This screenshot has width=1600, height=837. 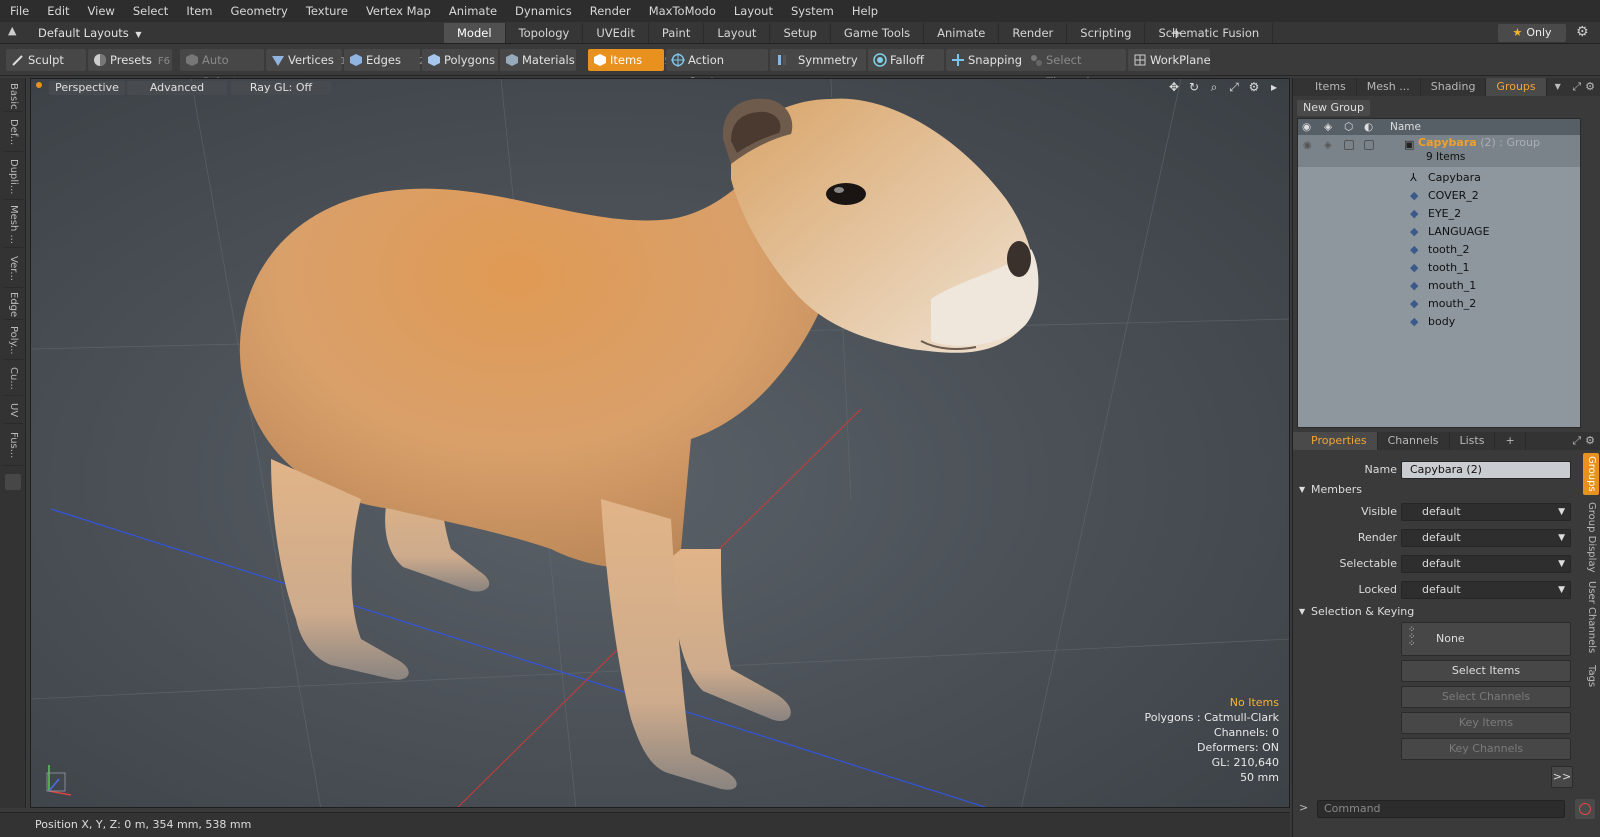 I want to click on render-toggle-icon: ◈, so click(x=1328, y=146).